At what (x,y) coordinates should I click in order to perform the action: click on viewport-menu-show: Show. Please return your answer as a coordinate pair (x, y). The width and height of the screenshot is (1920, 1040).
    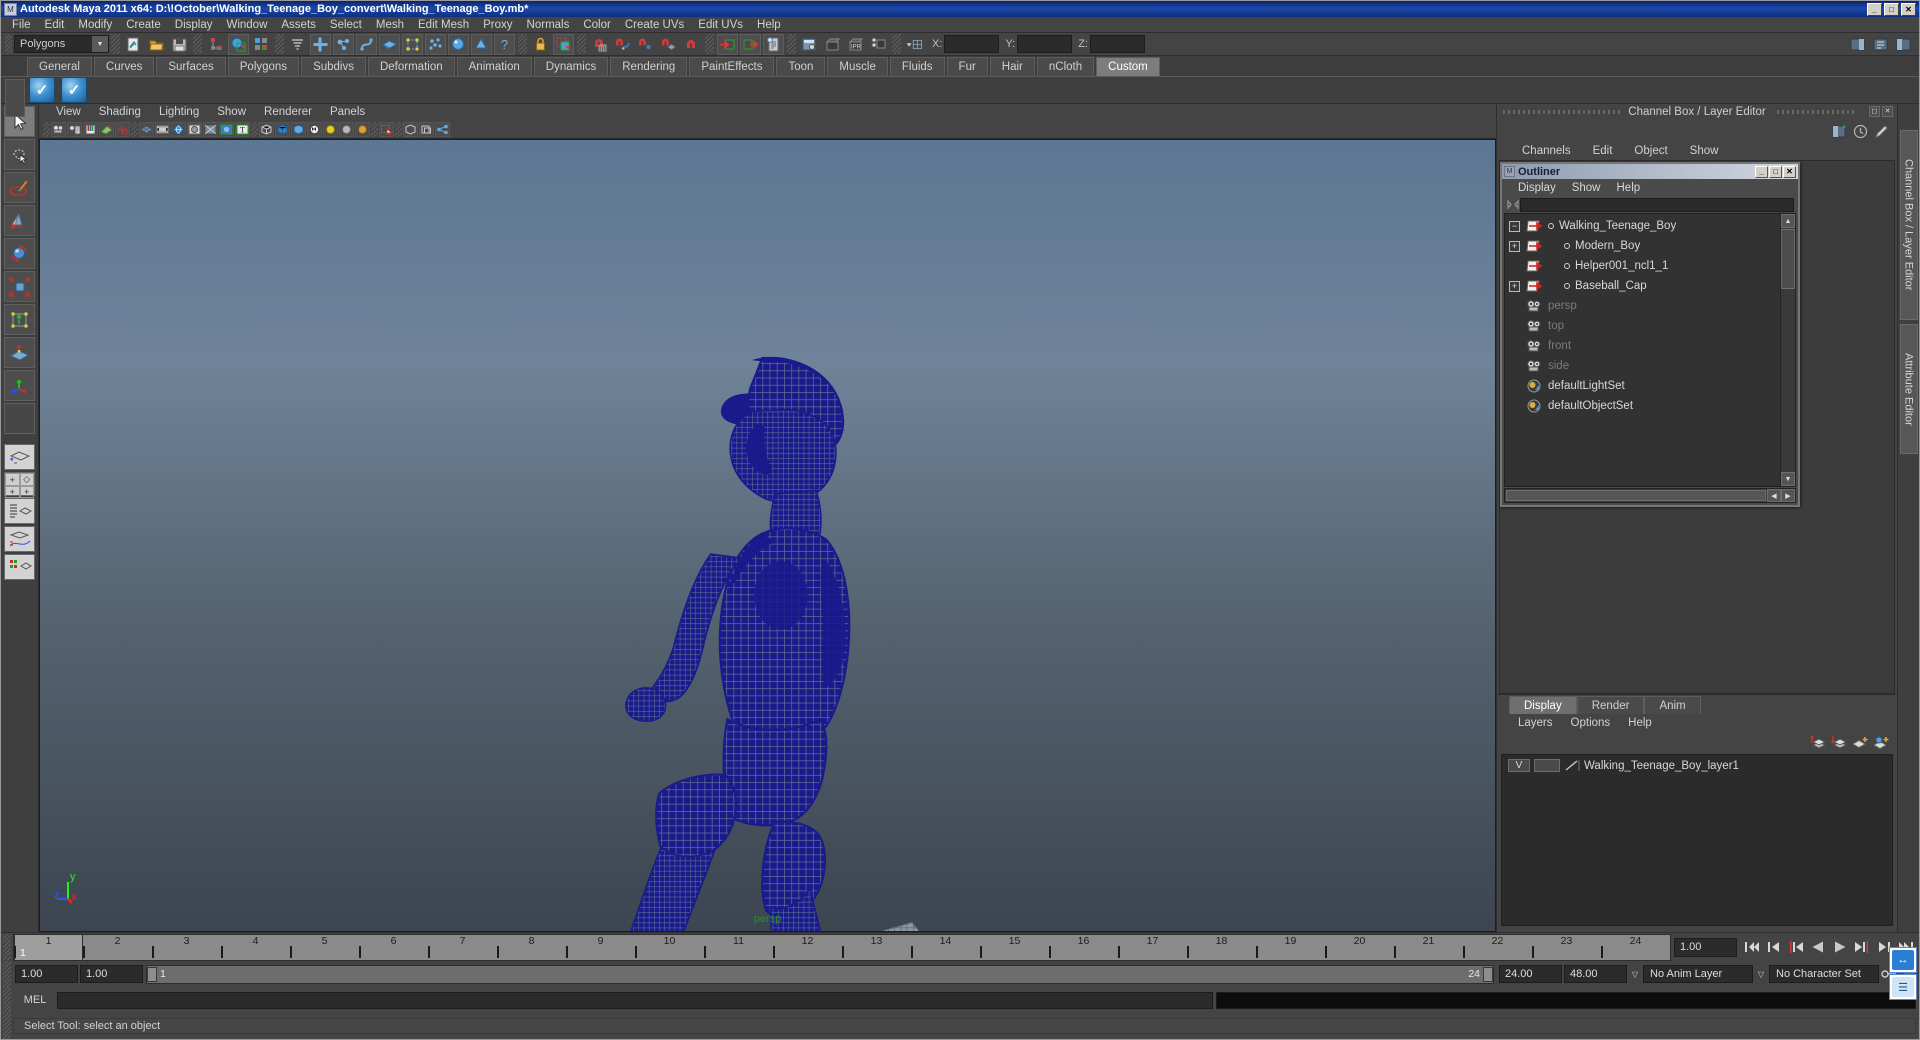
    Looking at the image, I should click on (231, 112).